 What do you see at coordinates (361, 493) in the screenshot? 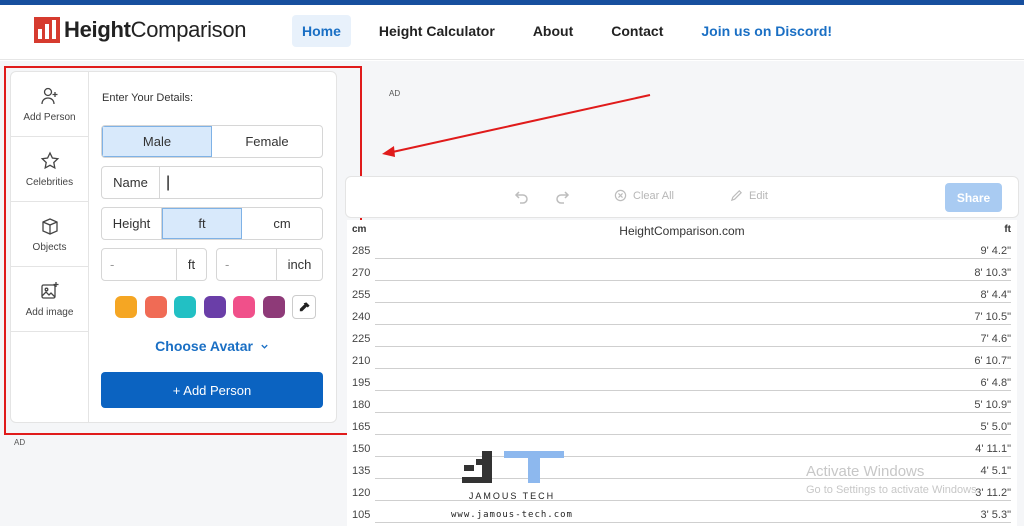
I see `scale-cm-value: 120` at bounding box center [361, 493].